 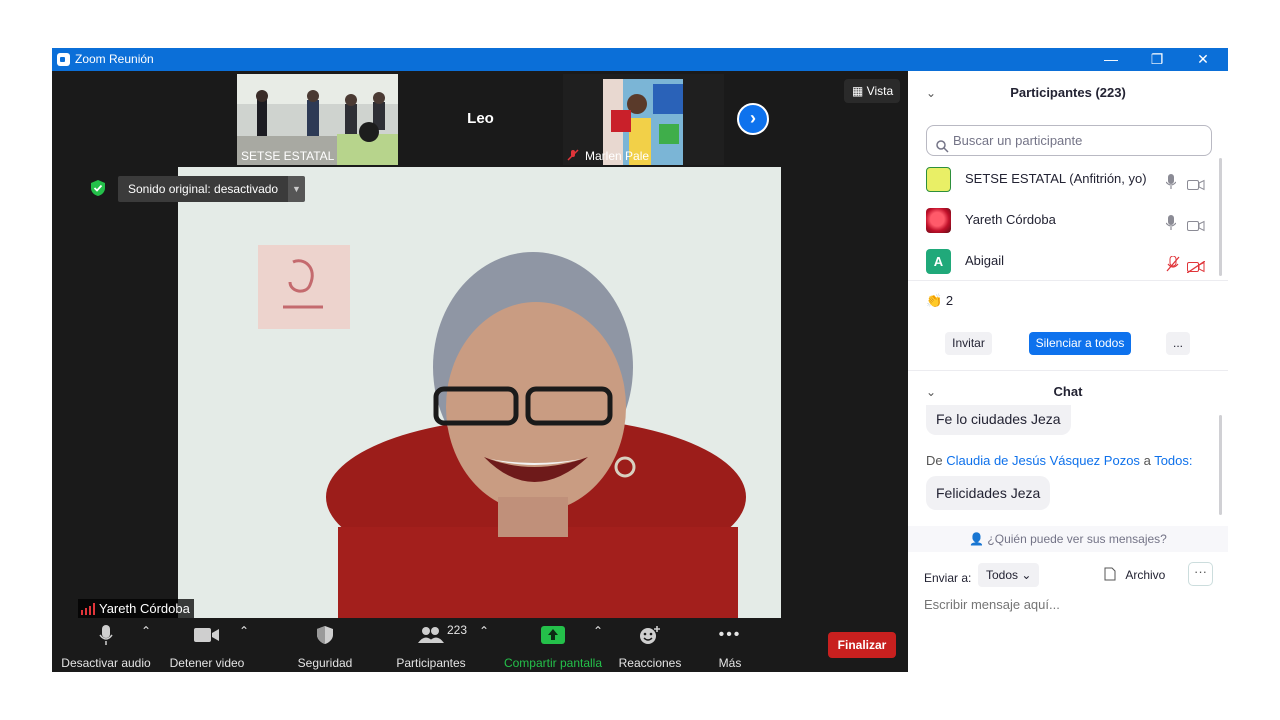 I want to click on window-title: Zoom Reunión, so click(x=114, y=59).